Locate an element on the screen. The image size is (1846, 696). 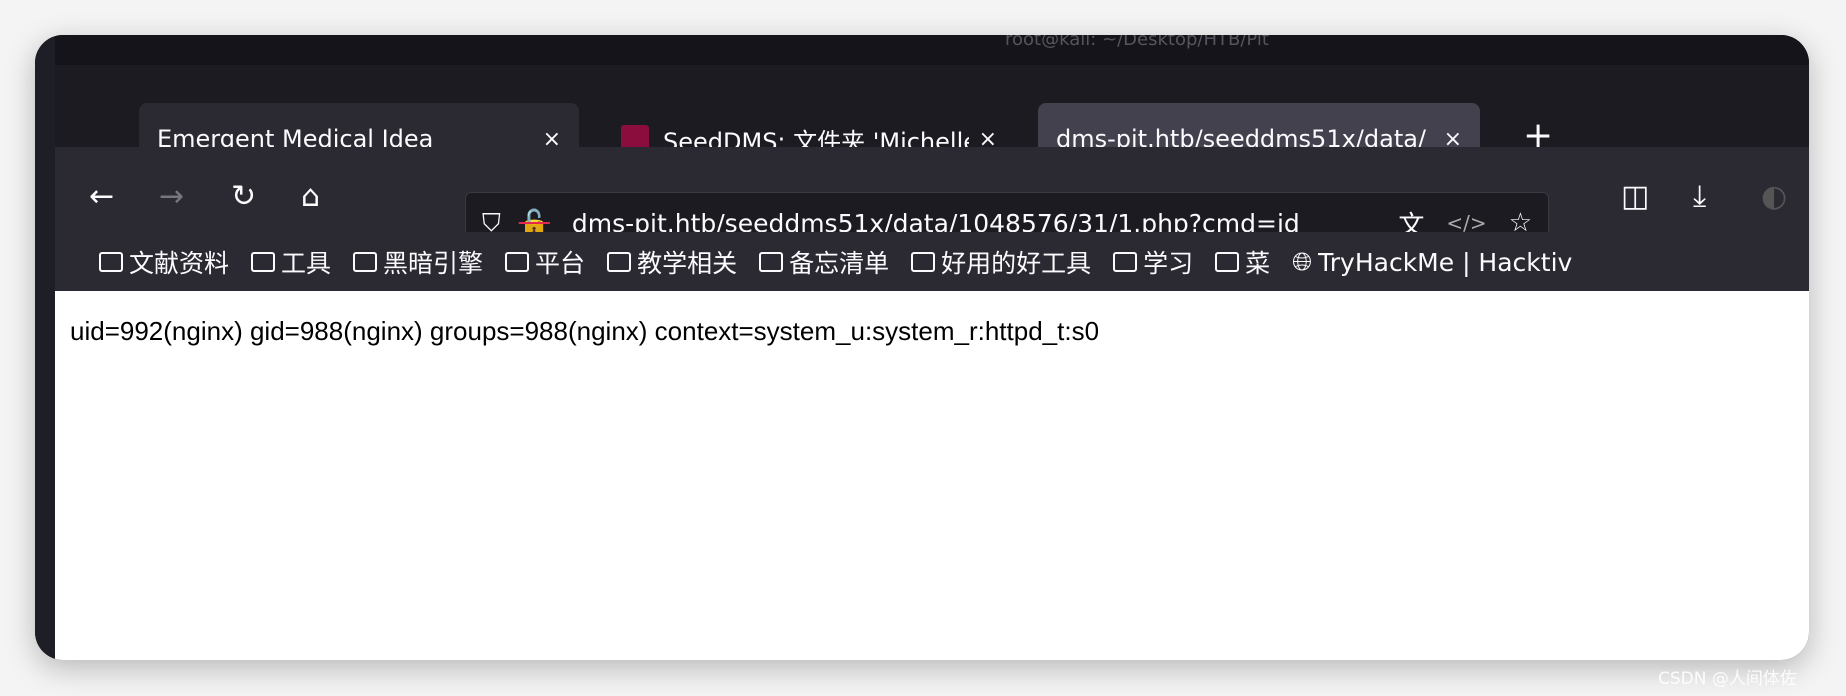
bookmark-tryhackme: 🌐︎ TryHackMe | Hacktiv is located at coordinates (1432, 262).